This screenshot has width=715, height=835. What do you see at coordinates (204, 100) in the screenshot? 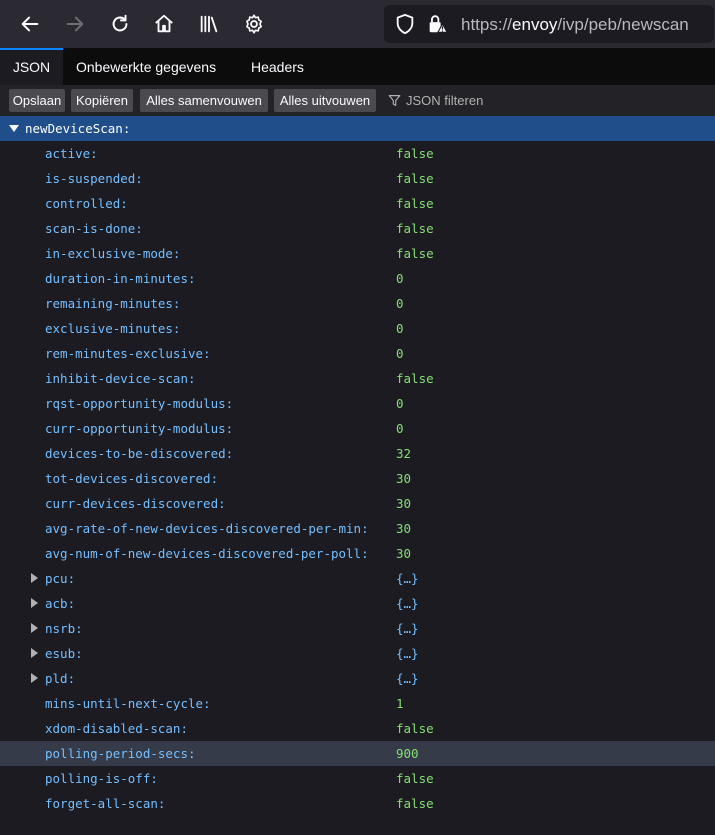
I see `collapse-all-button: Alles samenvouwen` at bounding box center [204, 100].